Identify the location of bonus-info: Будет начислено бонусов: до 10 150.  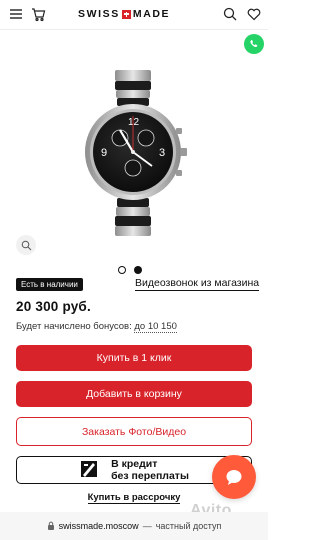
(96, 327).